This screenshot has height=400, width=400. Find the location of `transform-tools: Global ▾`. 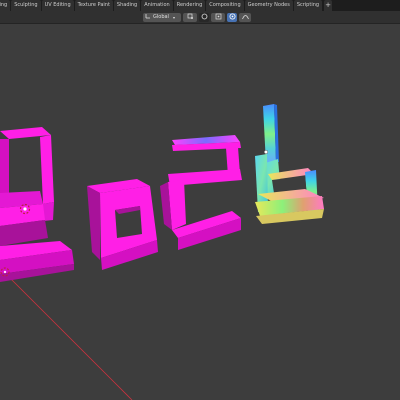

transform-tools: Global ▾ is located at coordinates (197, 17).